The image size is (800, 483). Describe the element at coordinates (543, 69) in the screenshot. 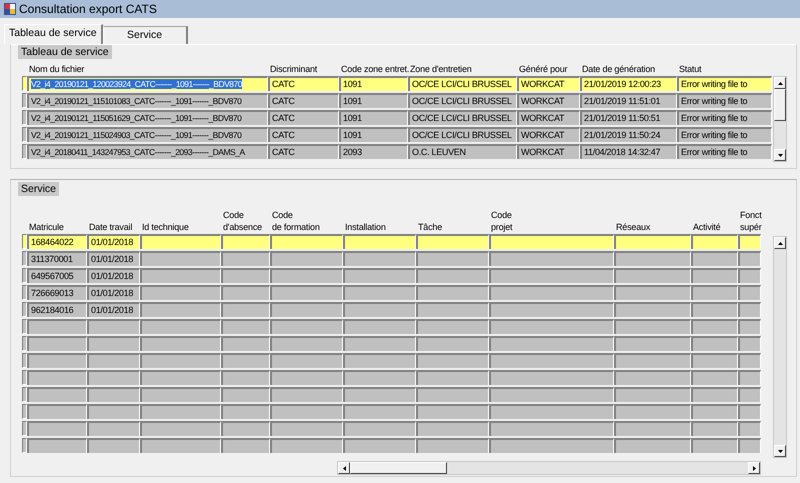

I see `column-header: Généré pour` at that location.